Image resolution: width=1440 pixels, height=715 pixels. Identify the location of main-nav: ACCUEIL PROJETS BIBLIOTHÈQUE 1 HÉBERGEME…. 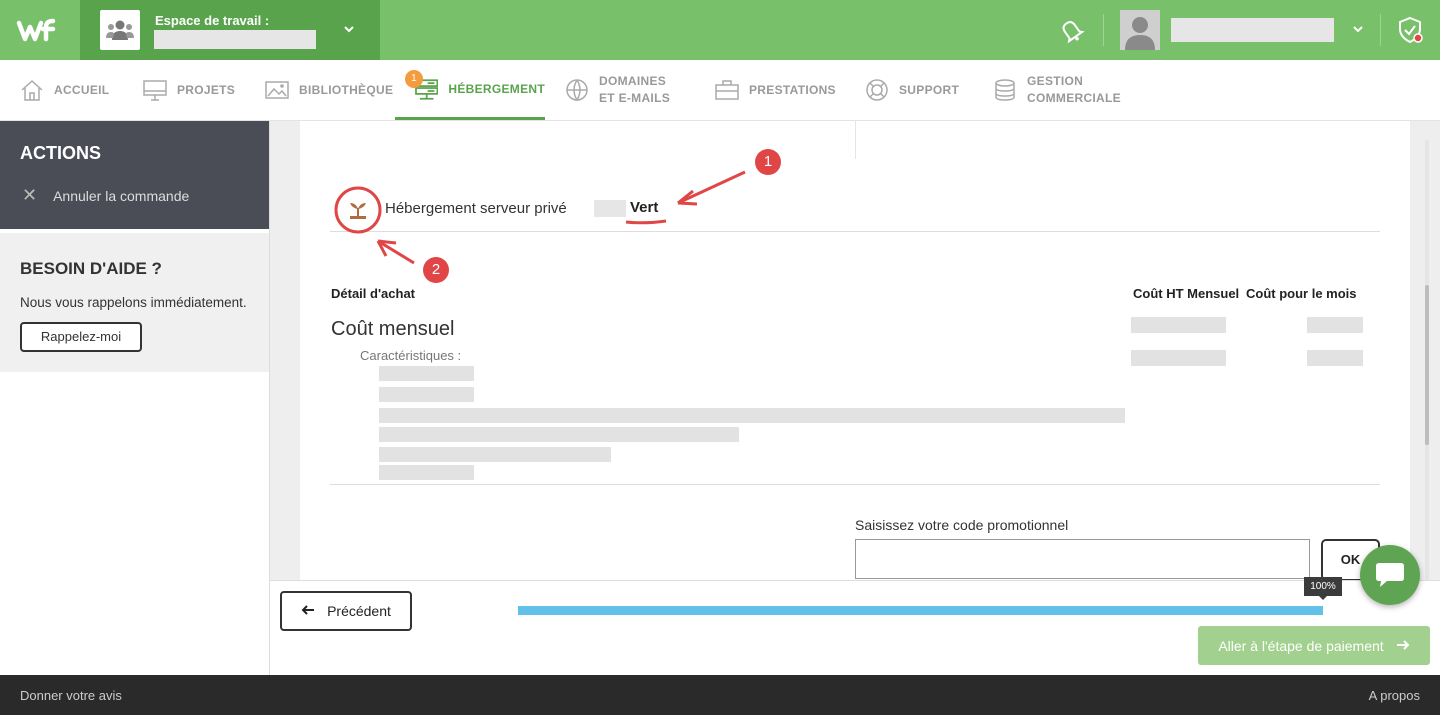
(720, 90).